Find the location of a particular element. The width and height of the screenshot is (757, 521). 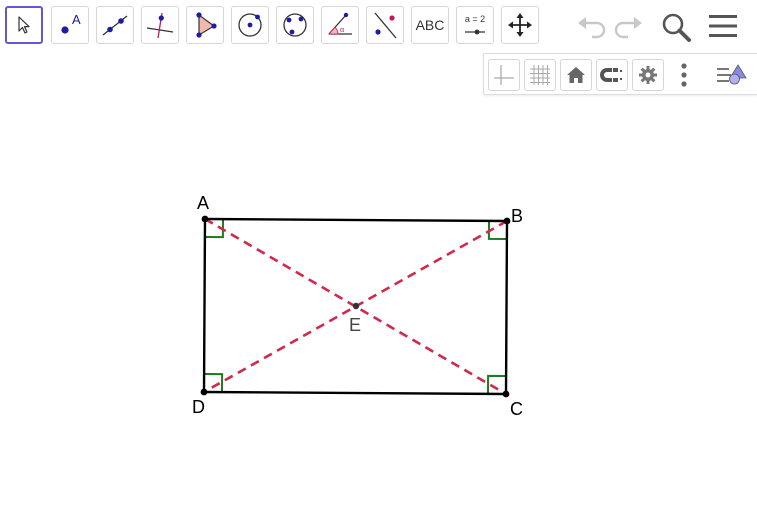

point-label-E: E is located at coordinates (355, 325).